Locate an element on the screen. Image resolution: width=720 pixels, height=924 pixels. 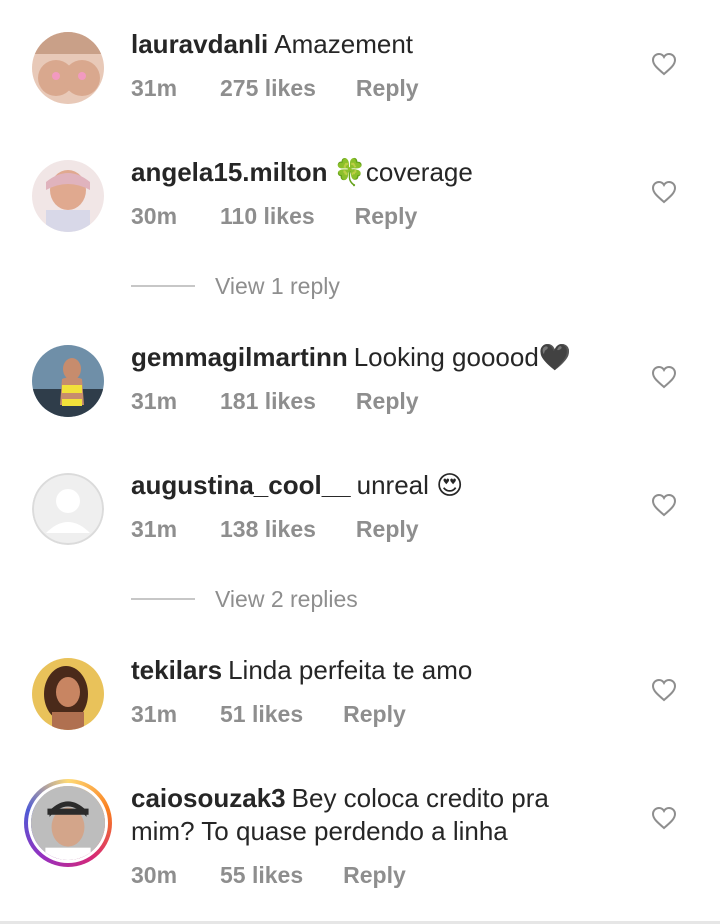
likes-count: 181 likes is located at coordinates (268, 401).